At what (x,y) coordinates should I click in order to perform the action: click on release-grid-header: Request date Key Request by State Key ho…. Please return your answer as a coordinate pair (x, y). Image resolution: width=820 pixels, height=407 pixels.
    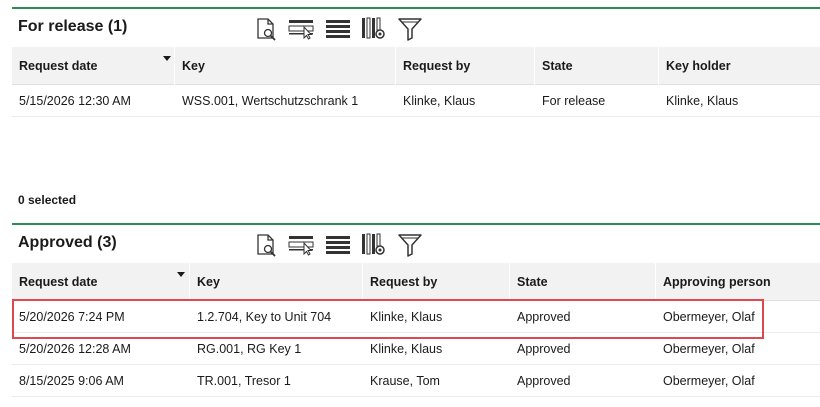
    Looking at the image, I should click on (416, 66).